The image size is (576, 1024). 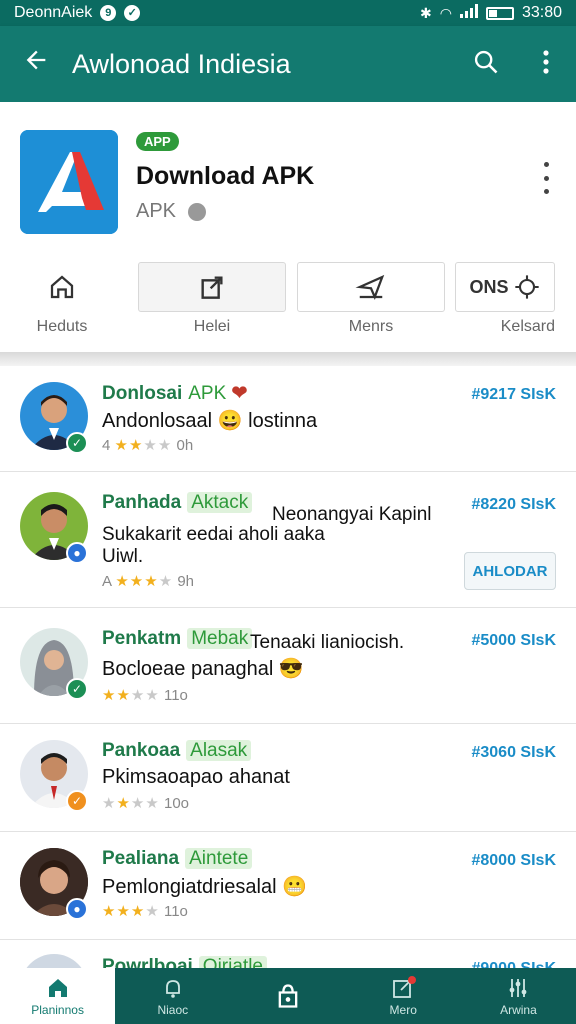 What do you see at coordinates (220, 638) in the screenshot?
I see `item-tag: Mebak` at bounding box center [220, 638].